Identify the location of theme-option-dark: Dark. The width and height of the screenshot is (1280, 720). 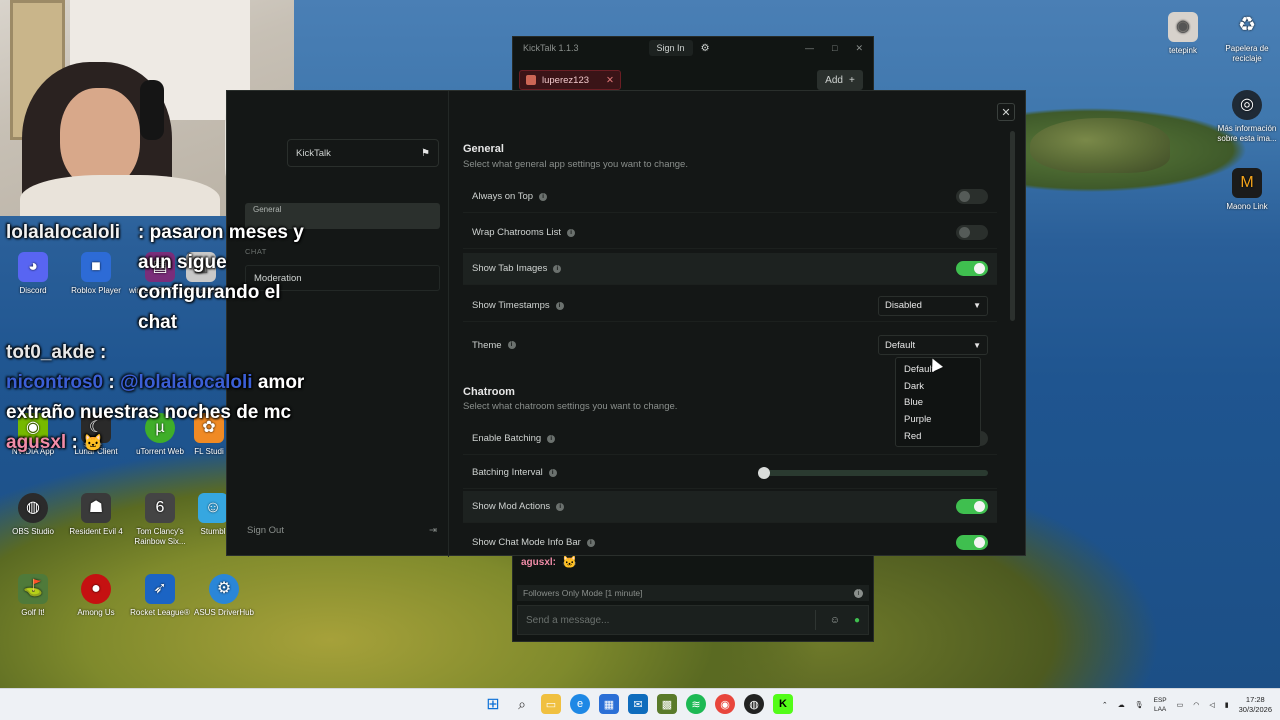
(938, 386).